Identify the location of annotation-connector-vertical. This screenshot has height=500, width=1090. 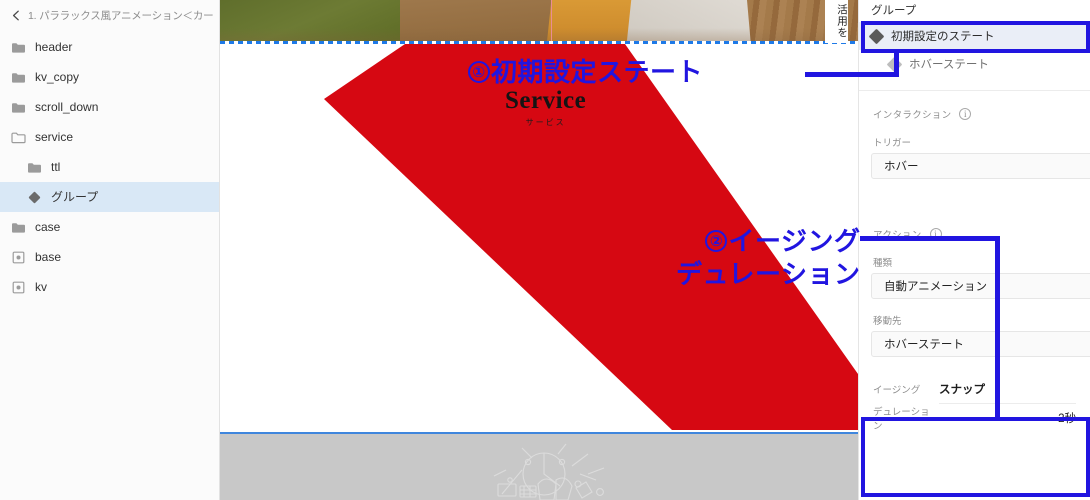
(896, 63).